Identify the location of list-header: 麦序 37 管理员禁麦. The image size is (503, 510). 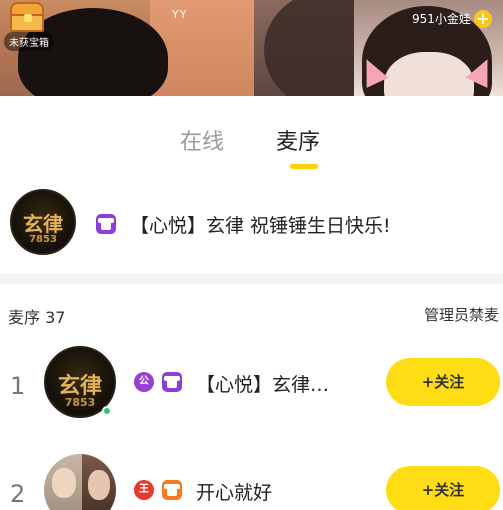
(251, 316).